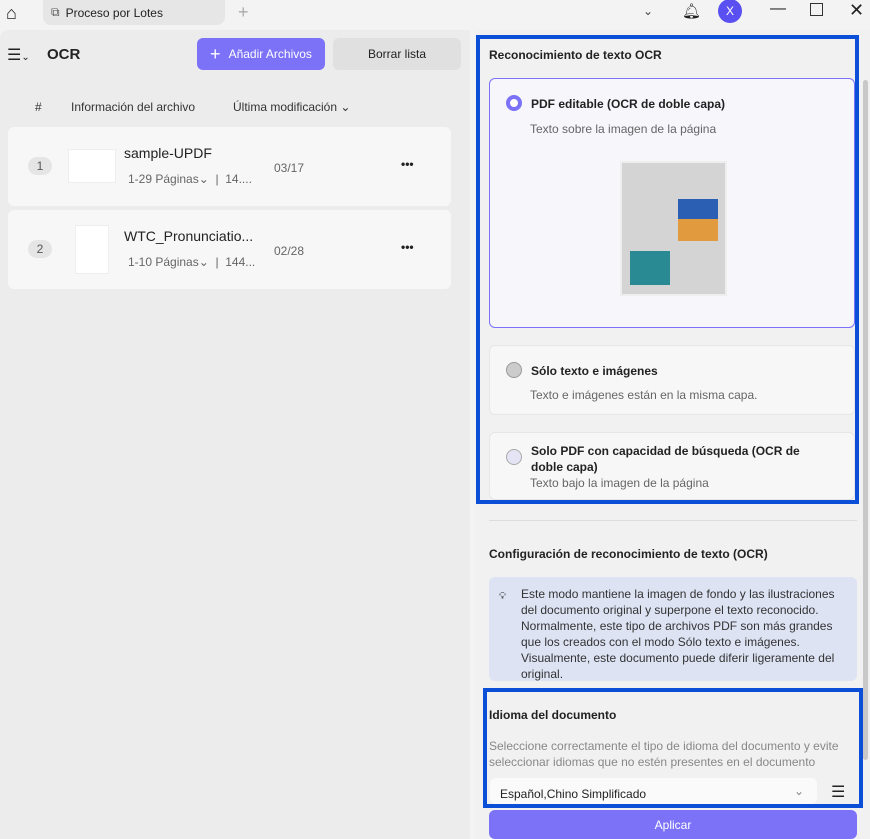  Describe the element at coordinates (40, 249) in the screenshot. I see `row-index: 2` at that location.